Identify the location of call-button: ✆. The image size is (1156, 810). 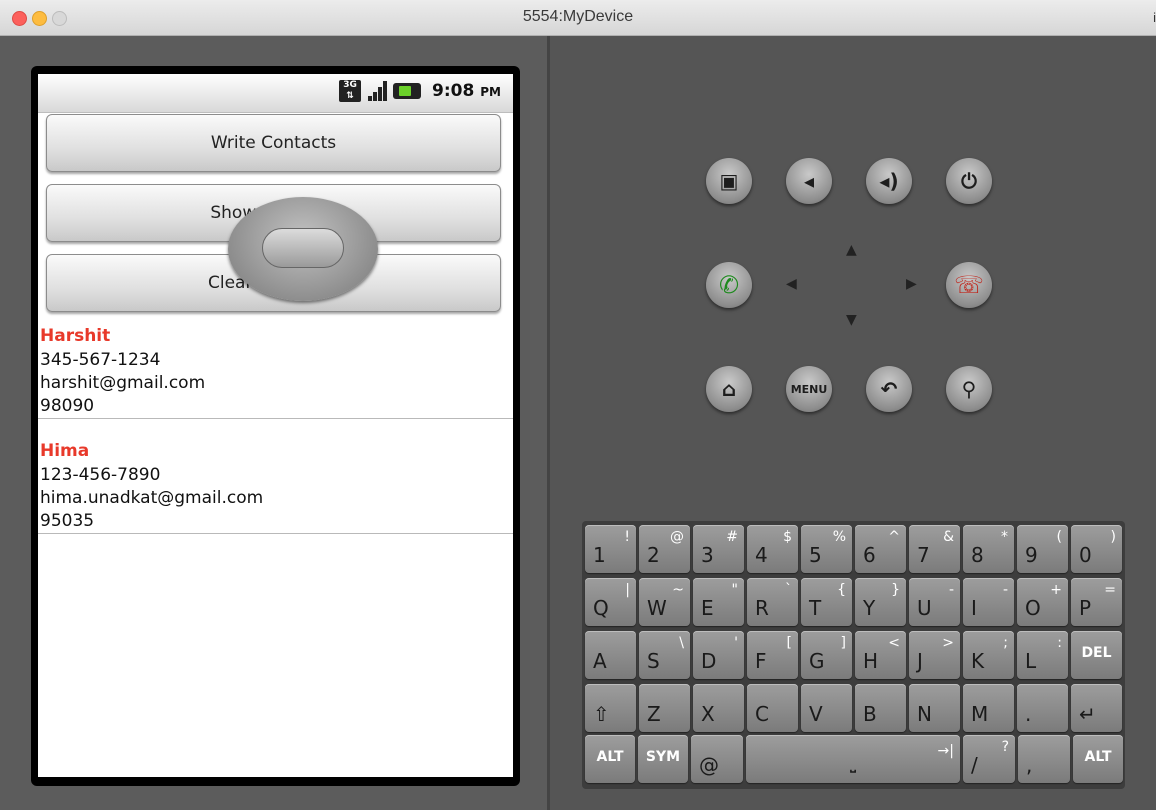
(729, 285).